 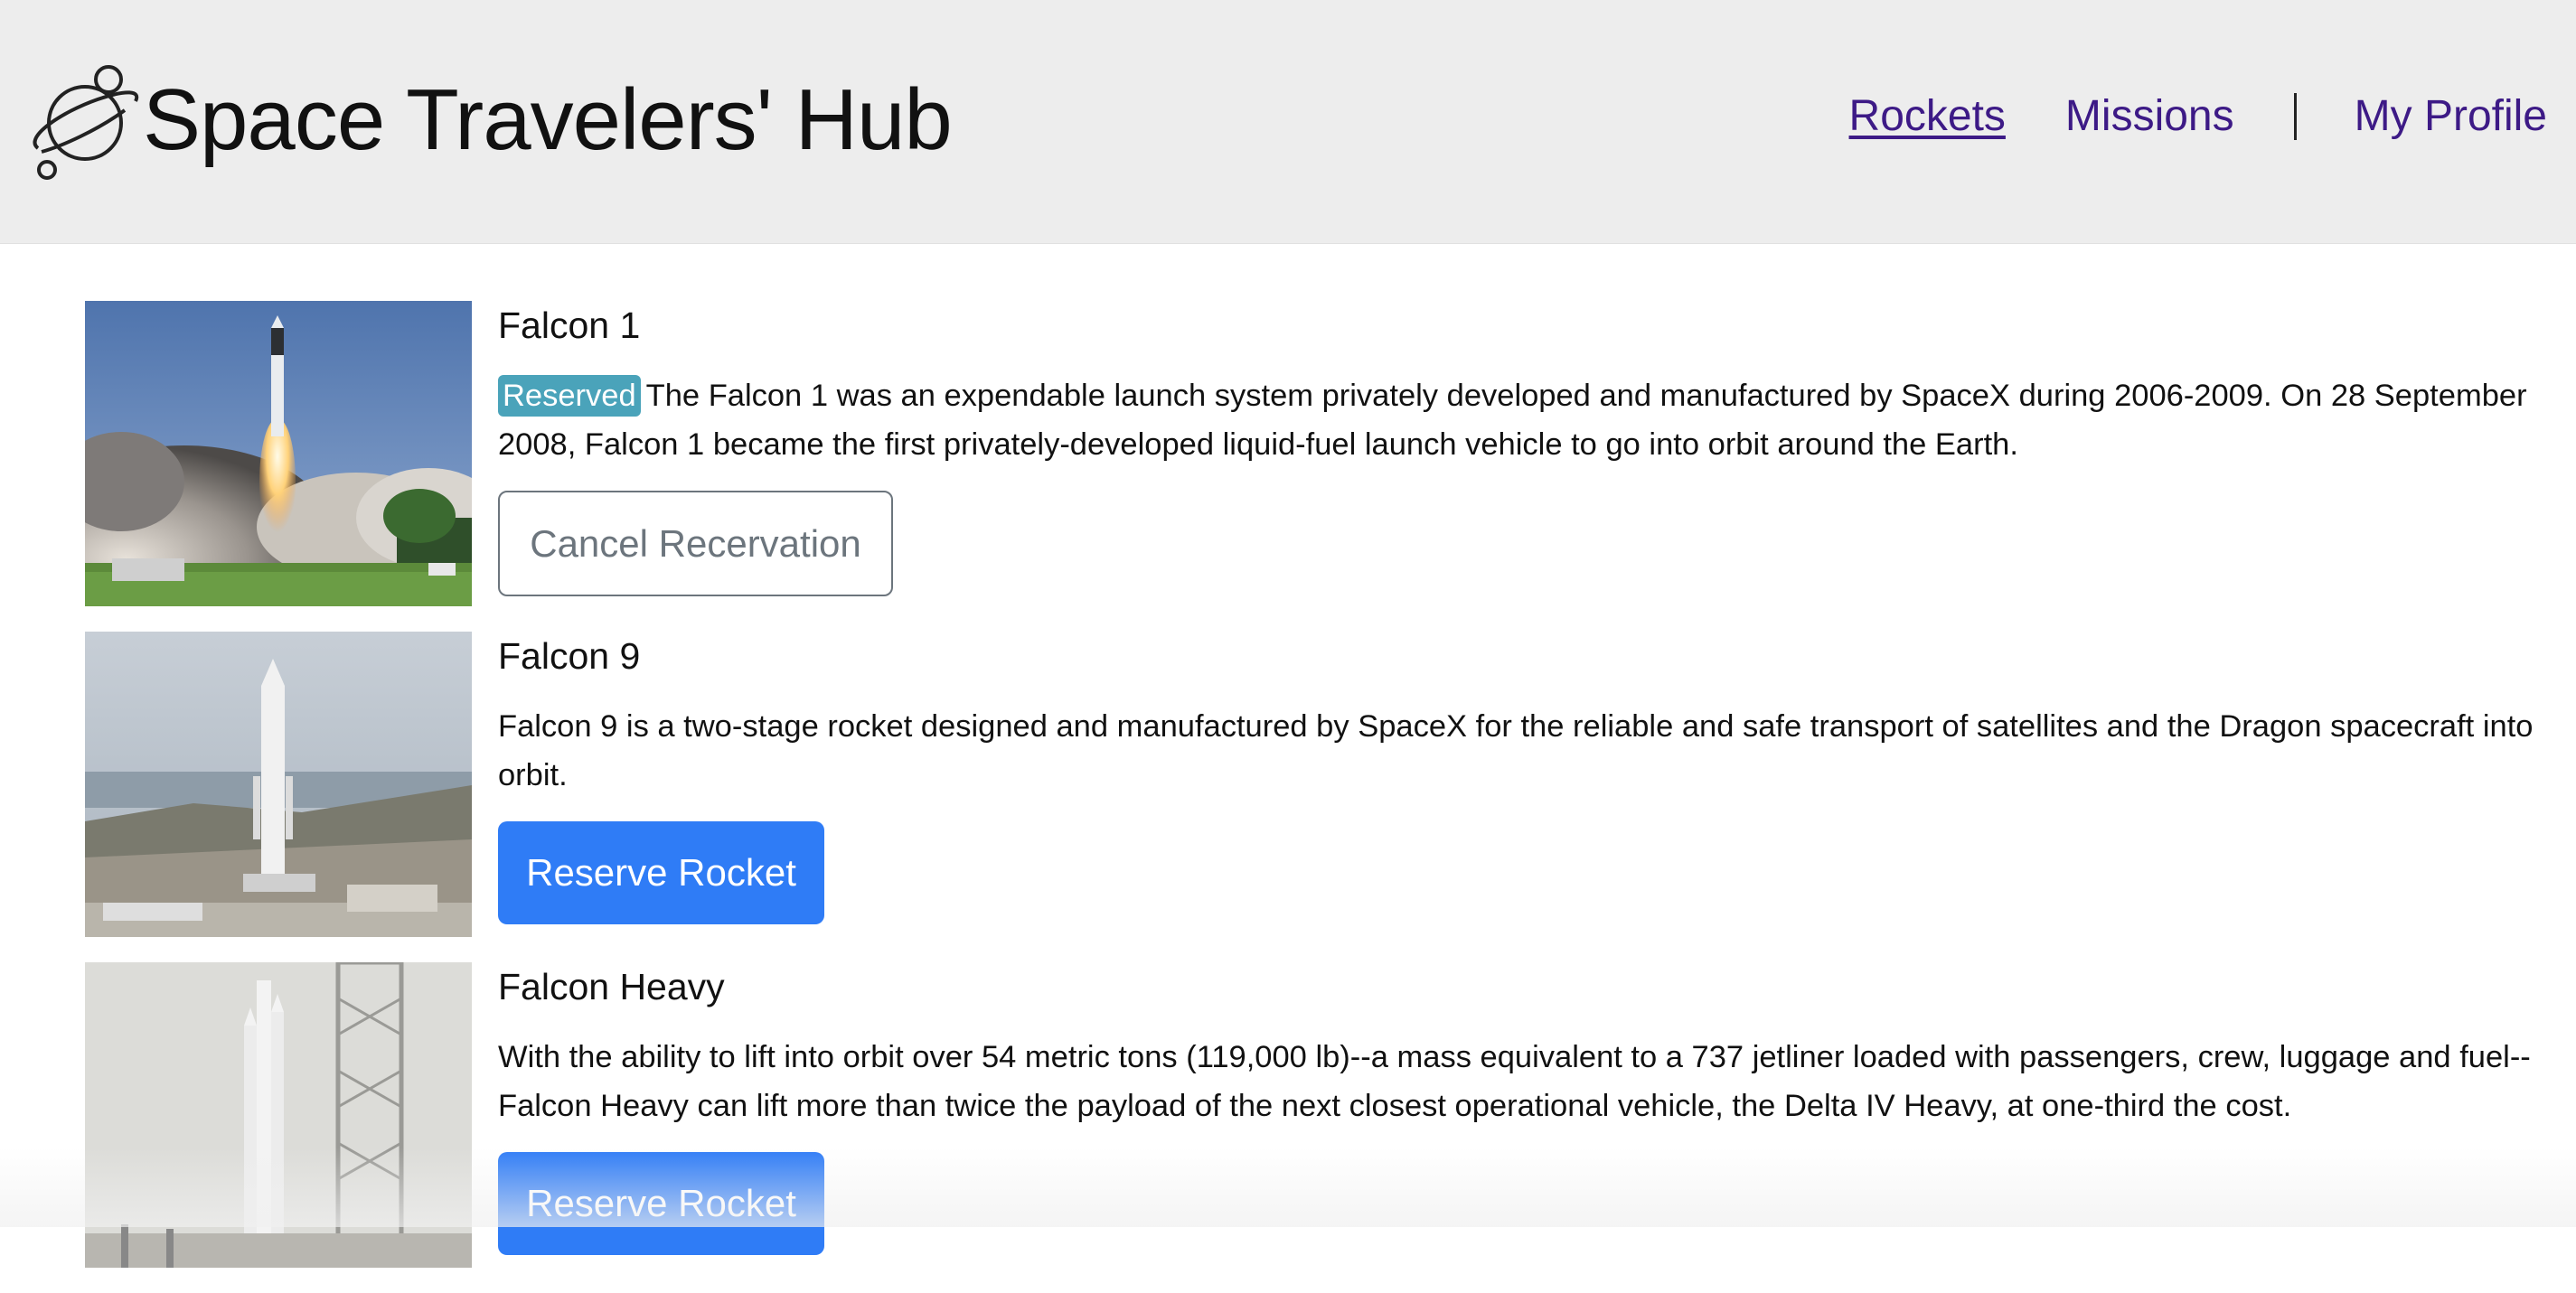 What do you see at coordinates (696, 543) in the screenshot?
I see `cancel-reservation-button: Cancel Recervation` at bounding box center [696, 543].